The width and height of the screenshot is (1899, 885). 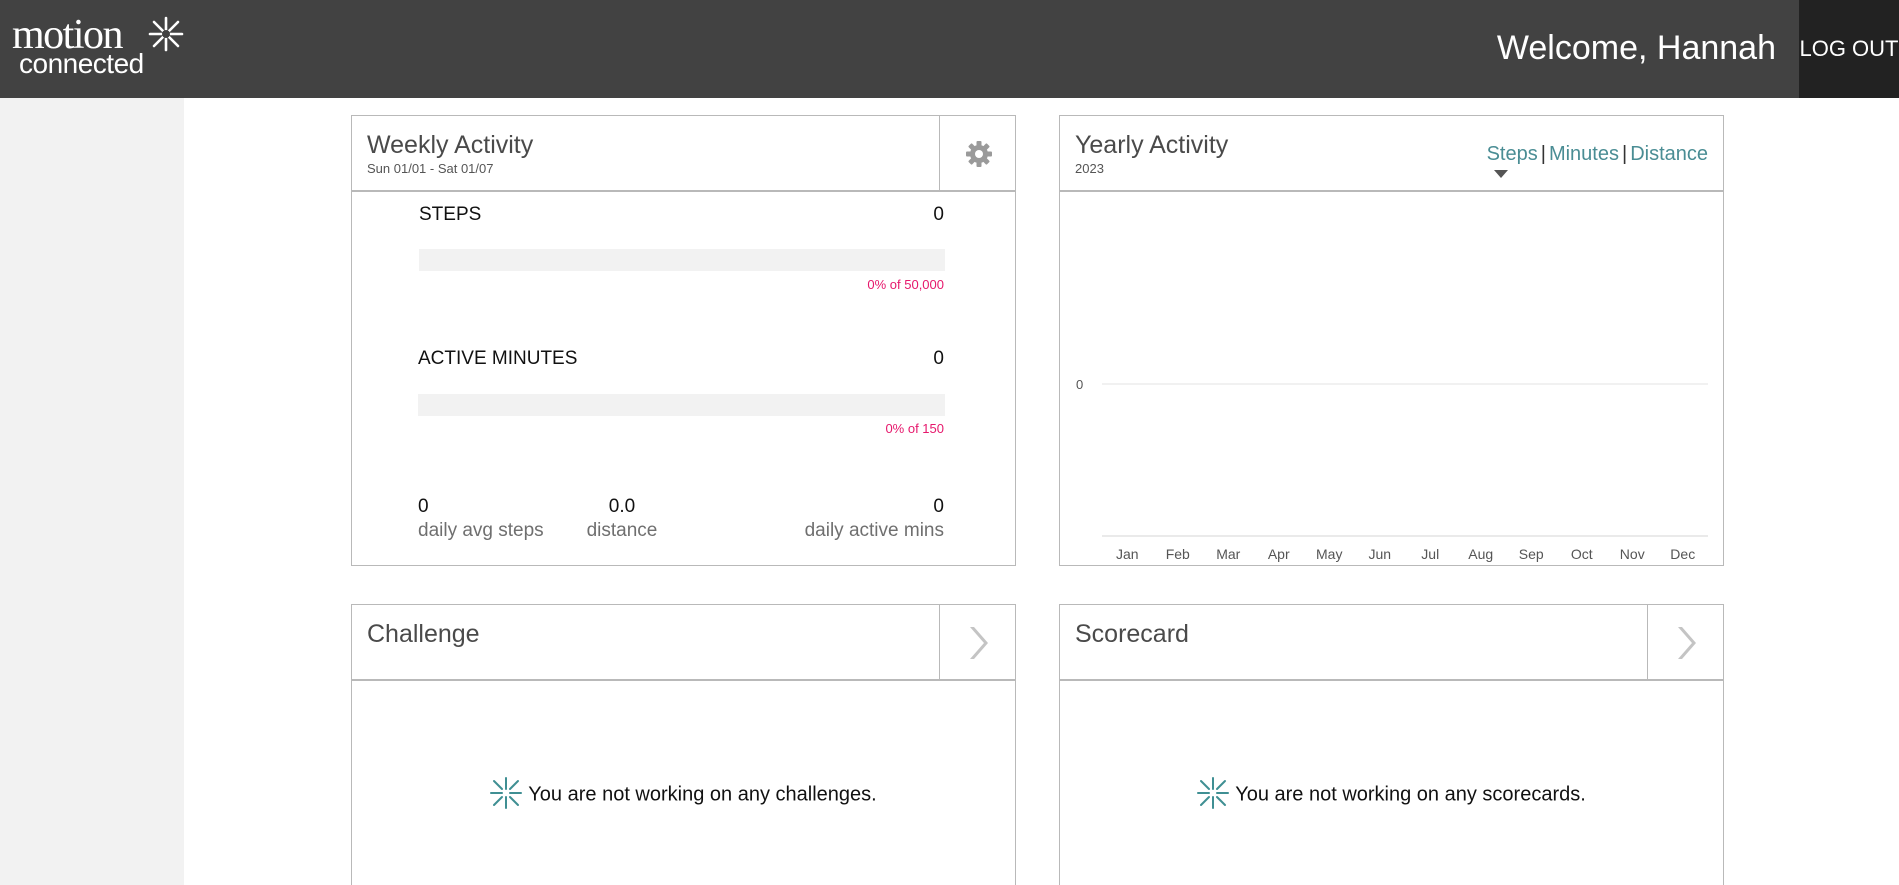 What do you see at coordinates (1127, 554) in the screenshot?
I see `chart-x-tick-label: Jan` at bounding box center [1127, 554].